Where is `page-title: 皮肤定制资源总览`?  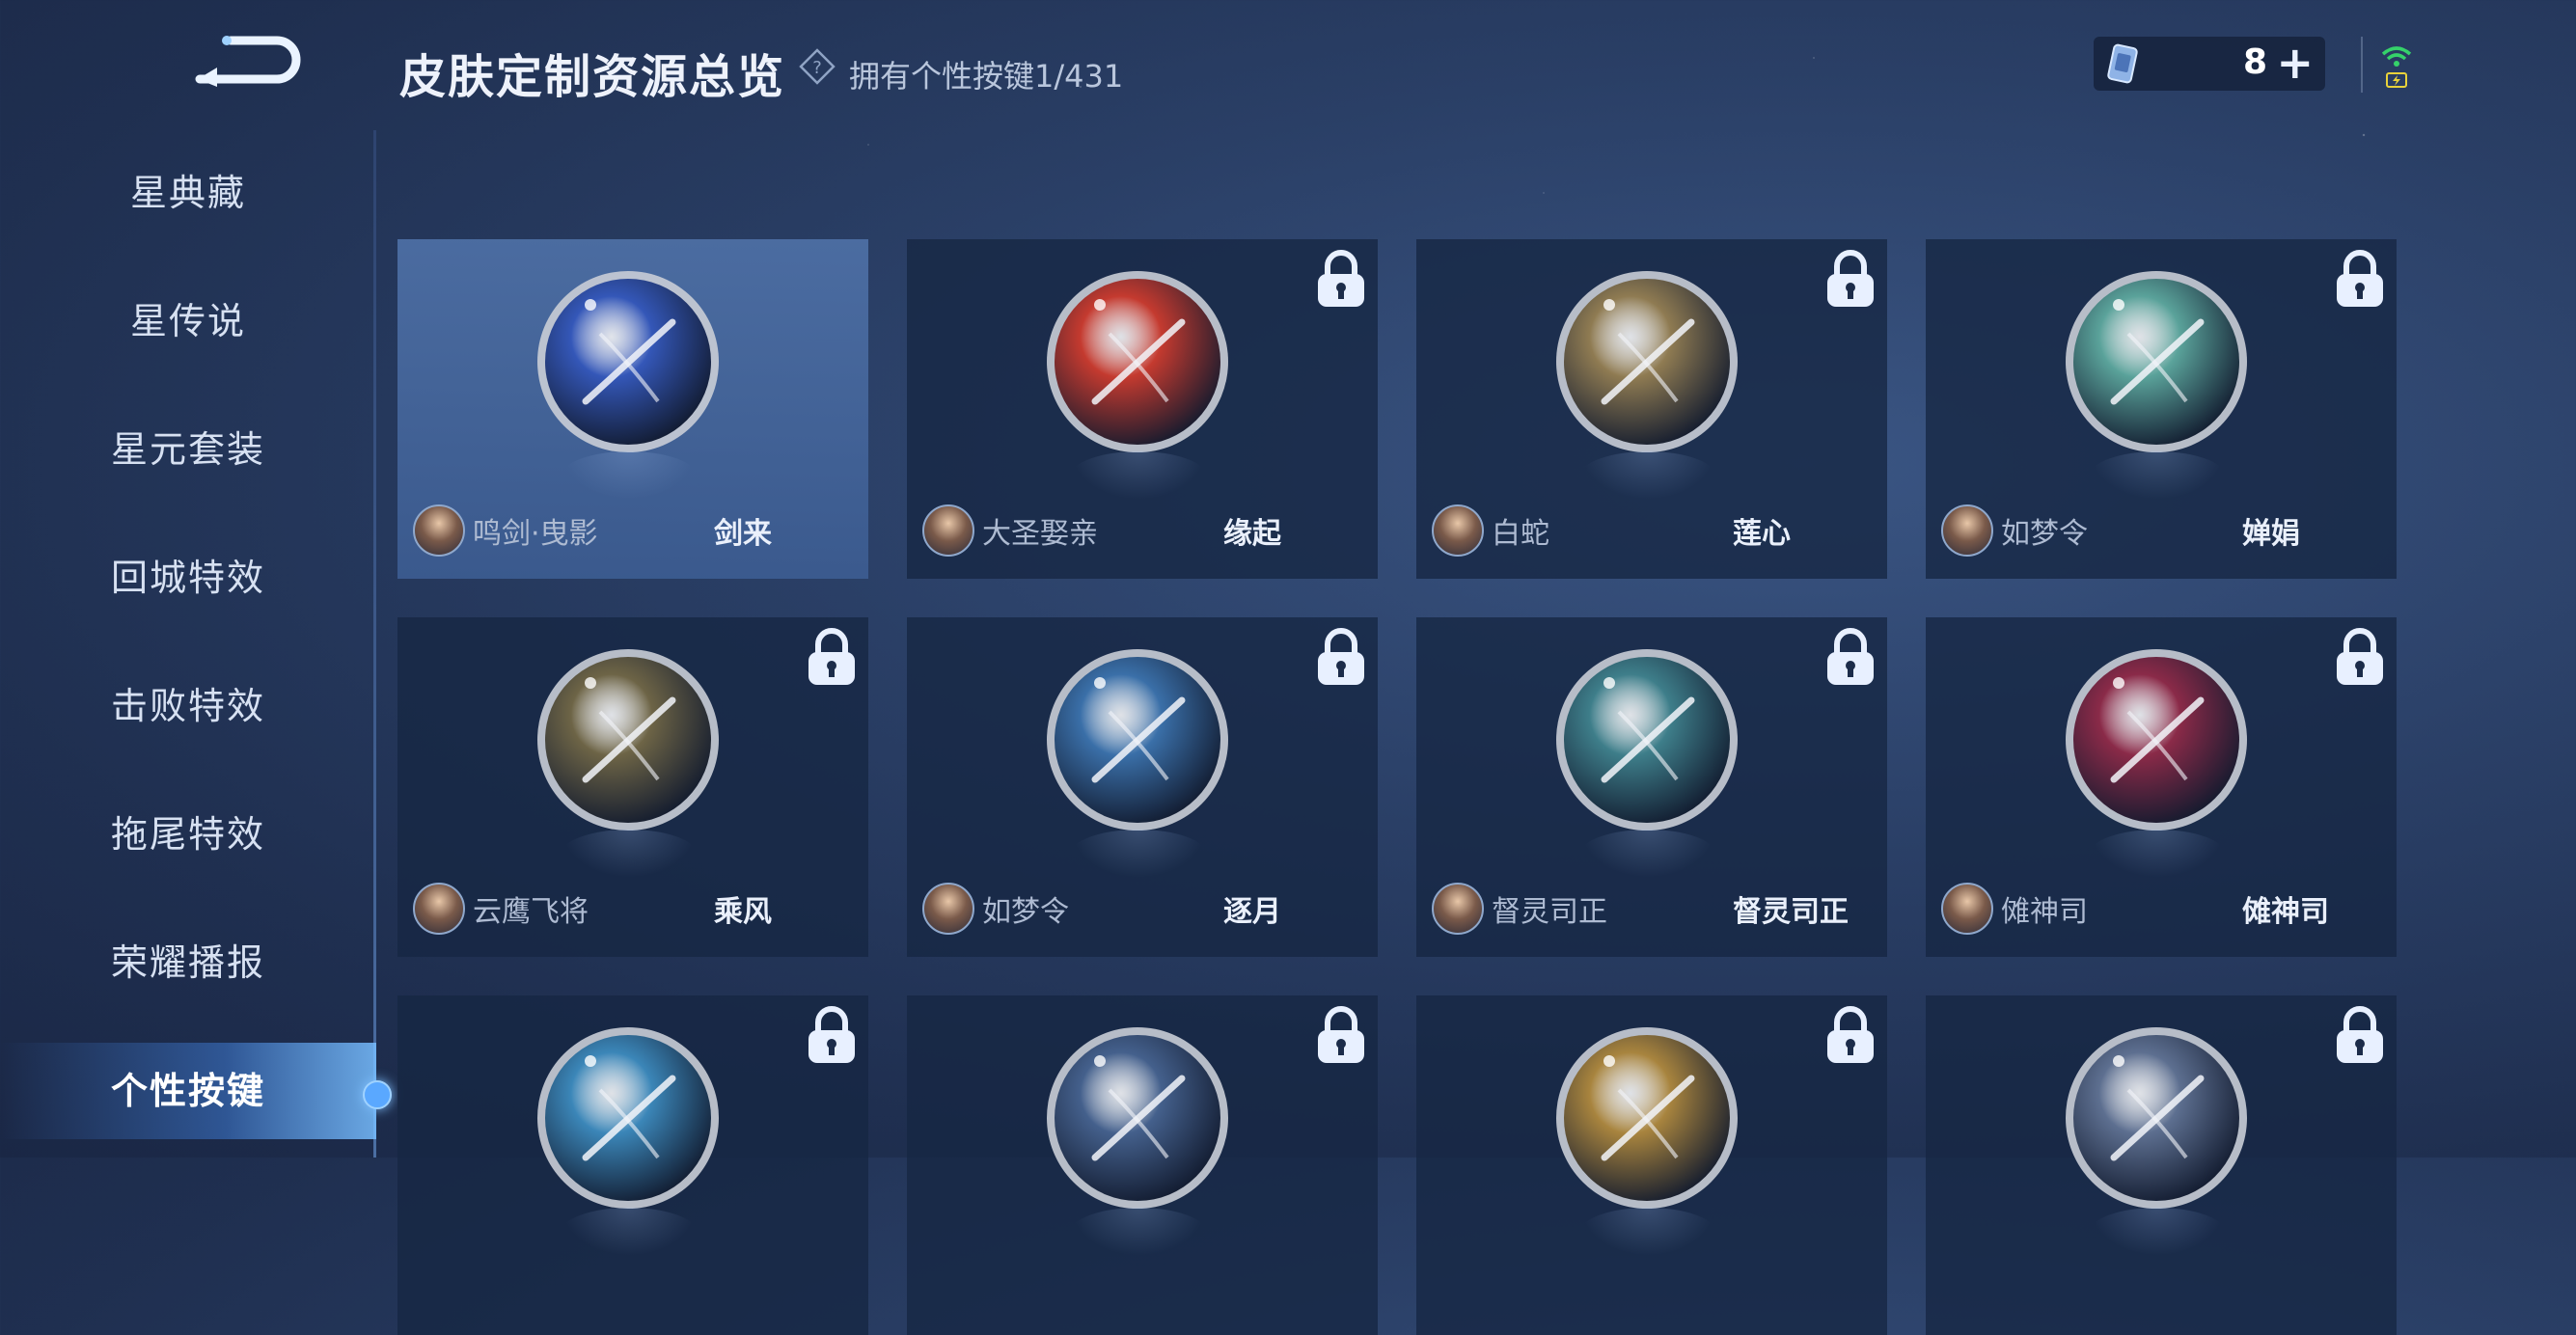
page-title: 皮肤定制资源总览 is located at coordinates (592, 77).